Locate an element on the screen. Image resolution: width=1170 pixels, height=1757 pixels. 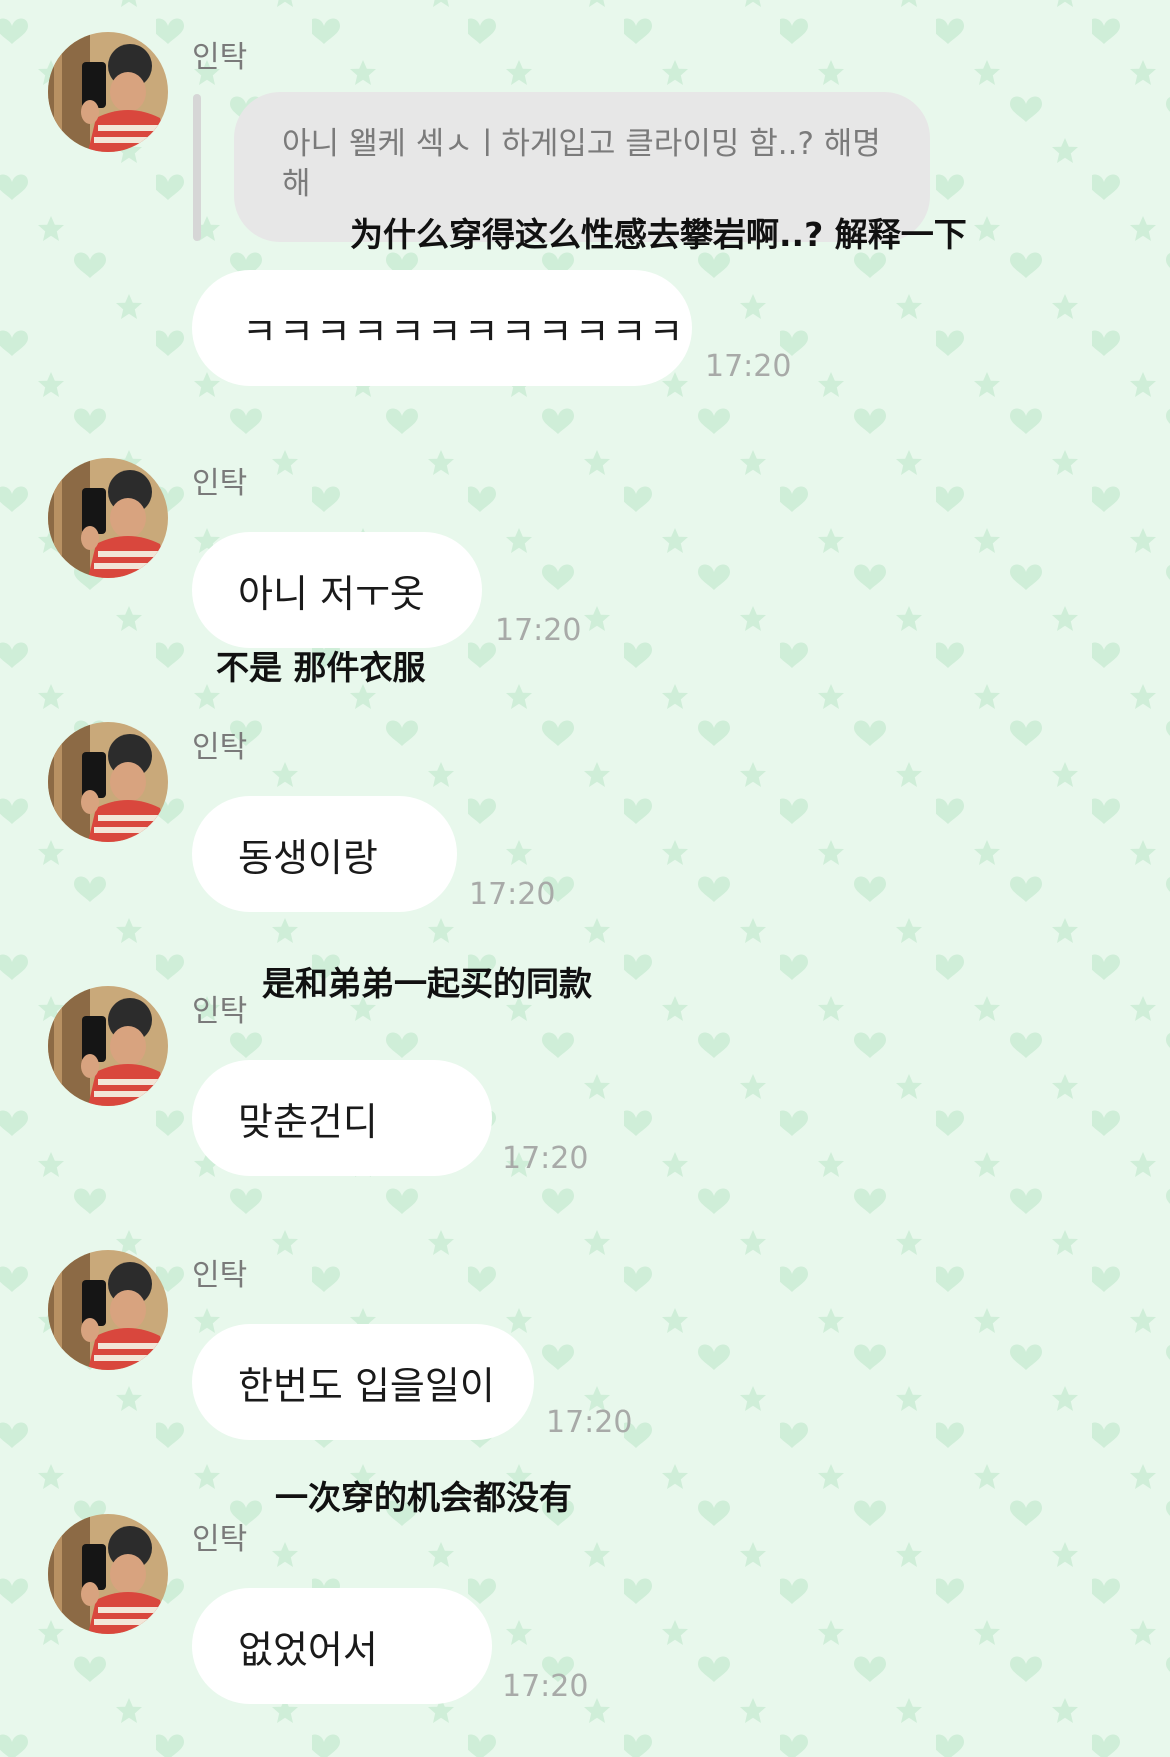
message-bubble: 아니 저ㅜ옷 is located at coordinates (337, 590).